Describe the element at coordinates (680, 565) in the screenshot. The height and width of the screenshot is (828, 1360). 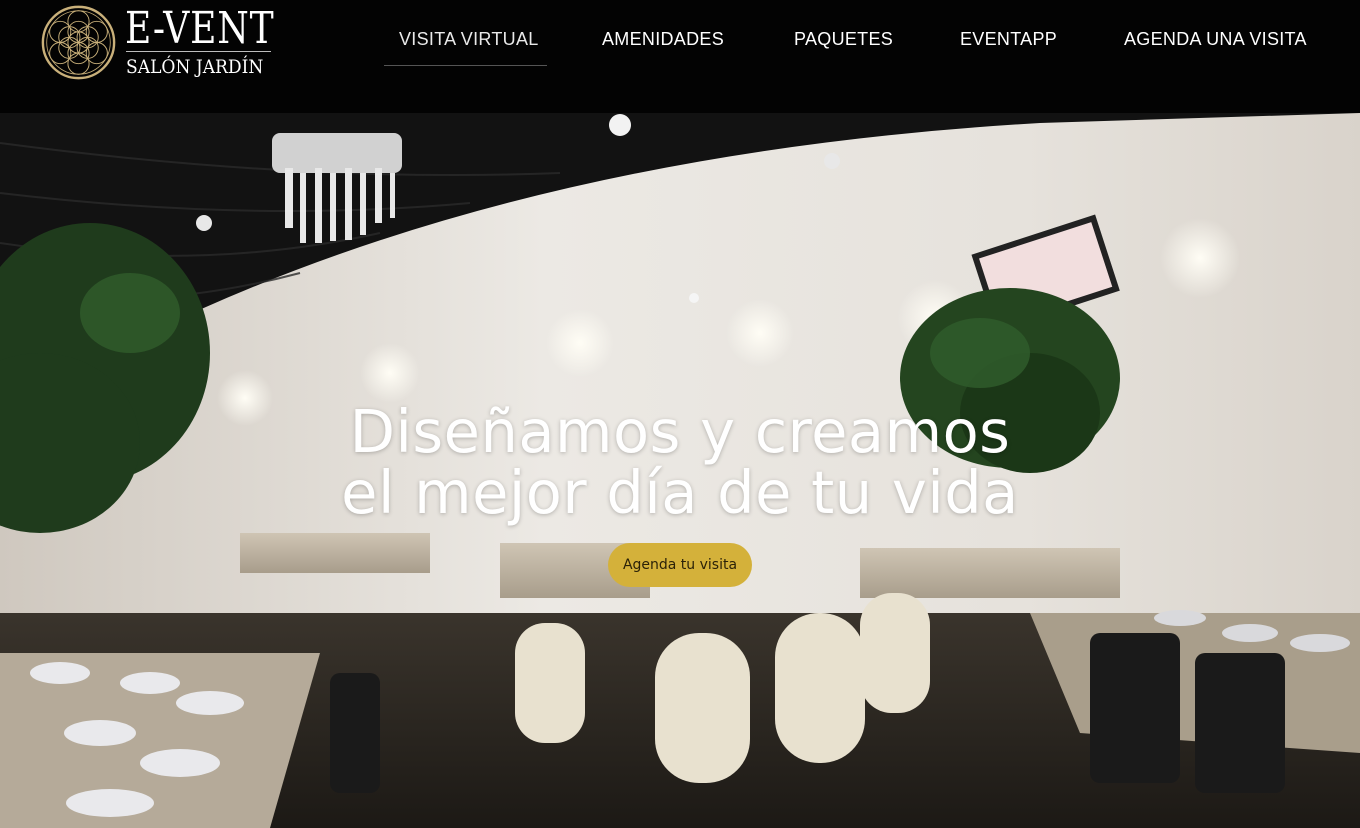
I see `agenda-visita-button: Agenda tu visita` at that location.